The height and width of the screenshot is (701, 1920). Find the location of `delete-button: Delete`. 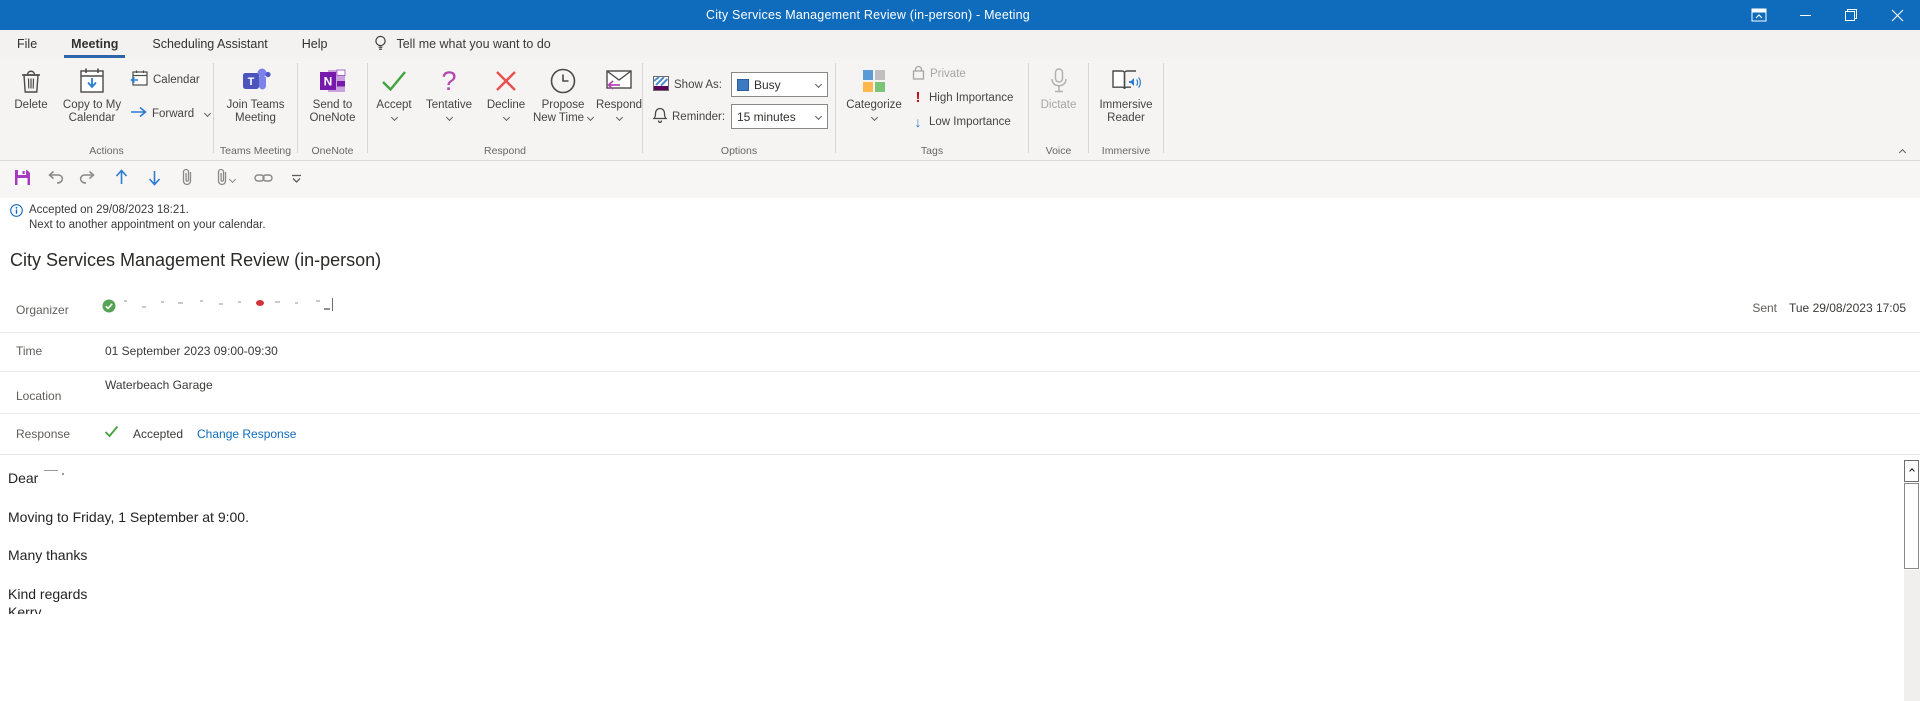

delete-button: Delete is located at coordinates (31, 100).